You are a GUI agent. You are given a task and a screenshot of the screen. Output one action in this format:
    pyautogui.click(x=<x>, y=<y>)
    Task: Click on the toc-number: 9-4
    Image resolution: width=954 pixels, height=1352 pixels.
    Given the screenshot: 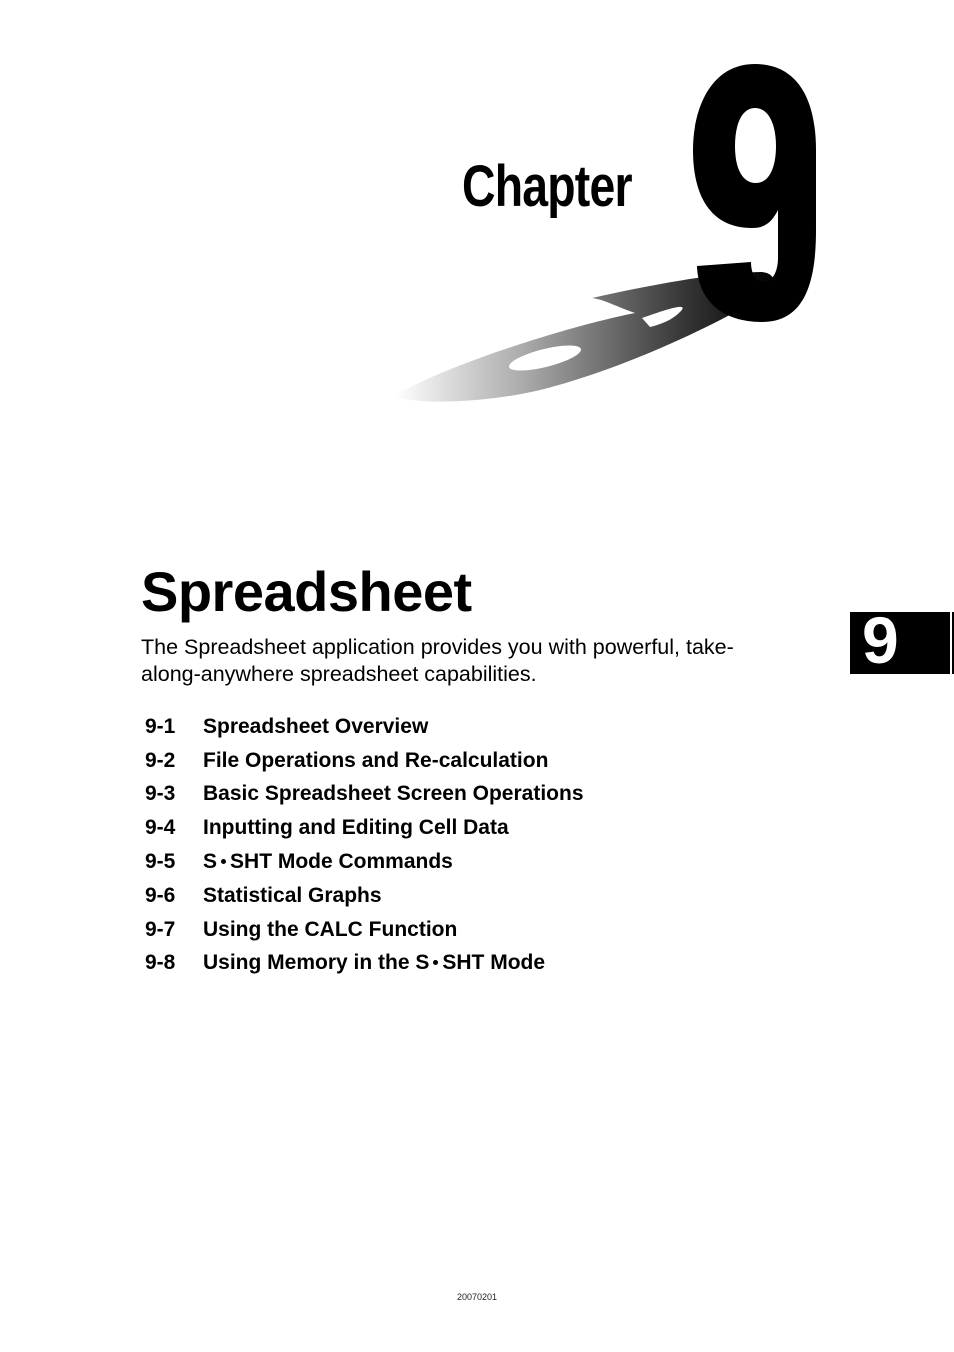 What is the action you would take?
    pyautogui.click(x=160, y=828)
    